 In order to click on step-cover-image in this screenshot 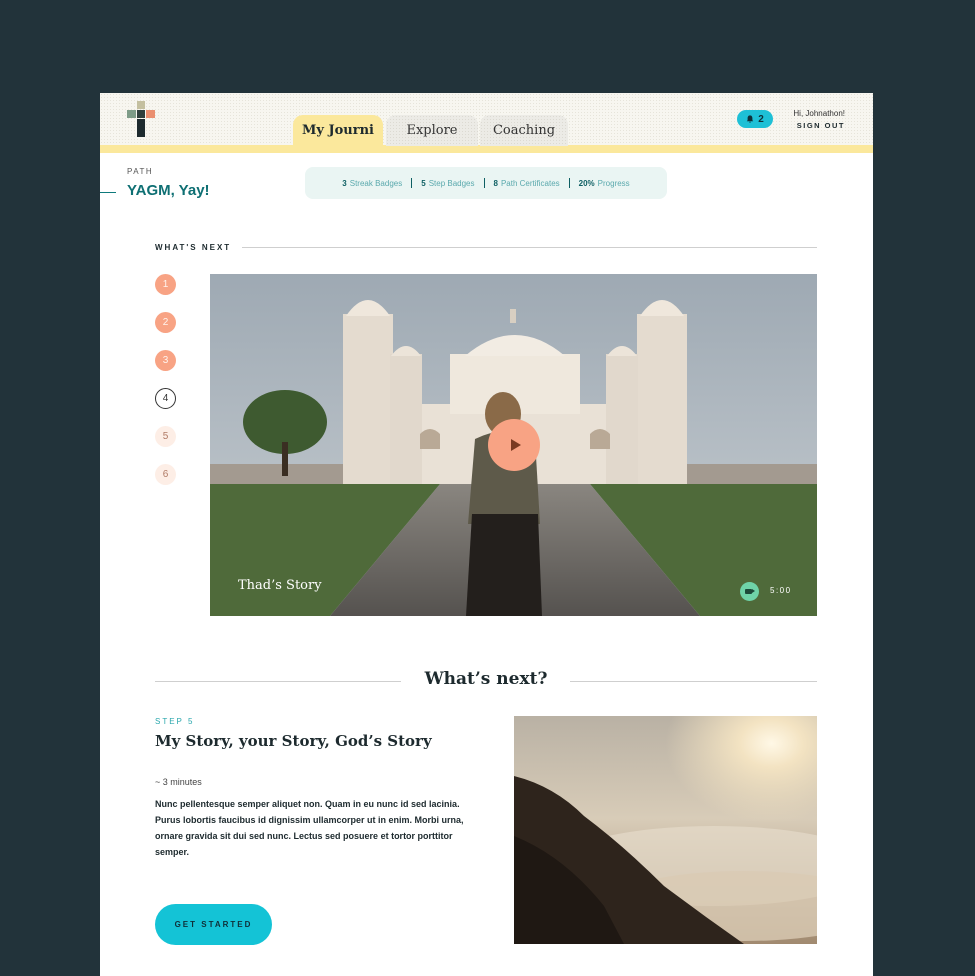, I will do `click(665, 830)`.